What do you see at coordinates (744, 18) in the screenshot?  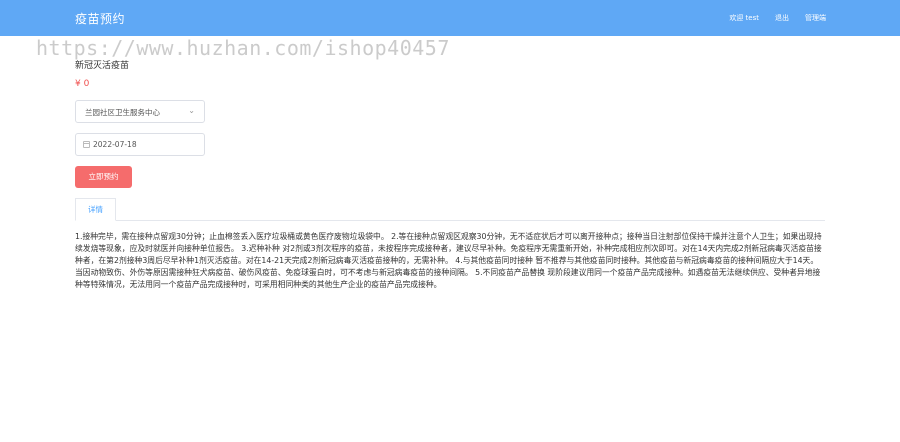 I see `welcome-user: 欢迎 test` at bounding box center [744, 18].